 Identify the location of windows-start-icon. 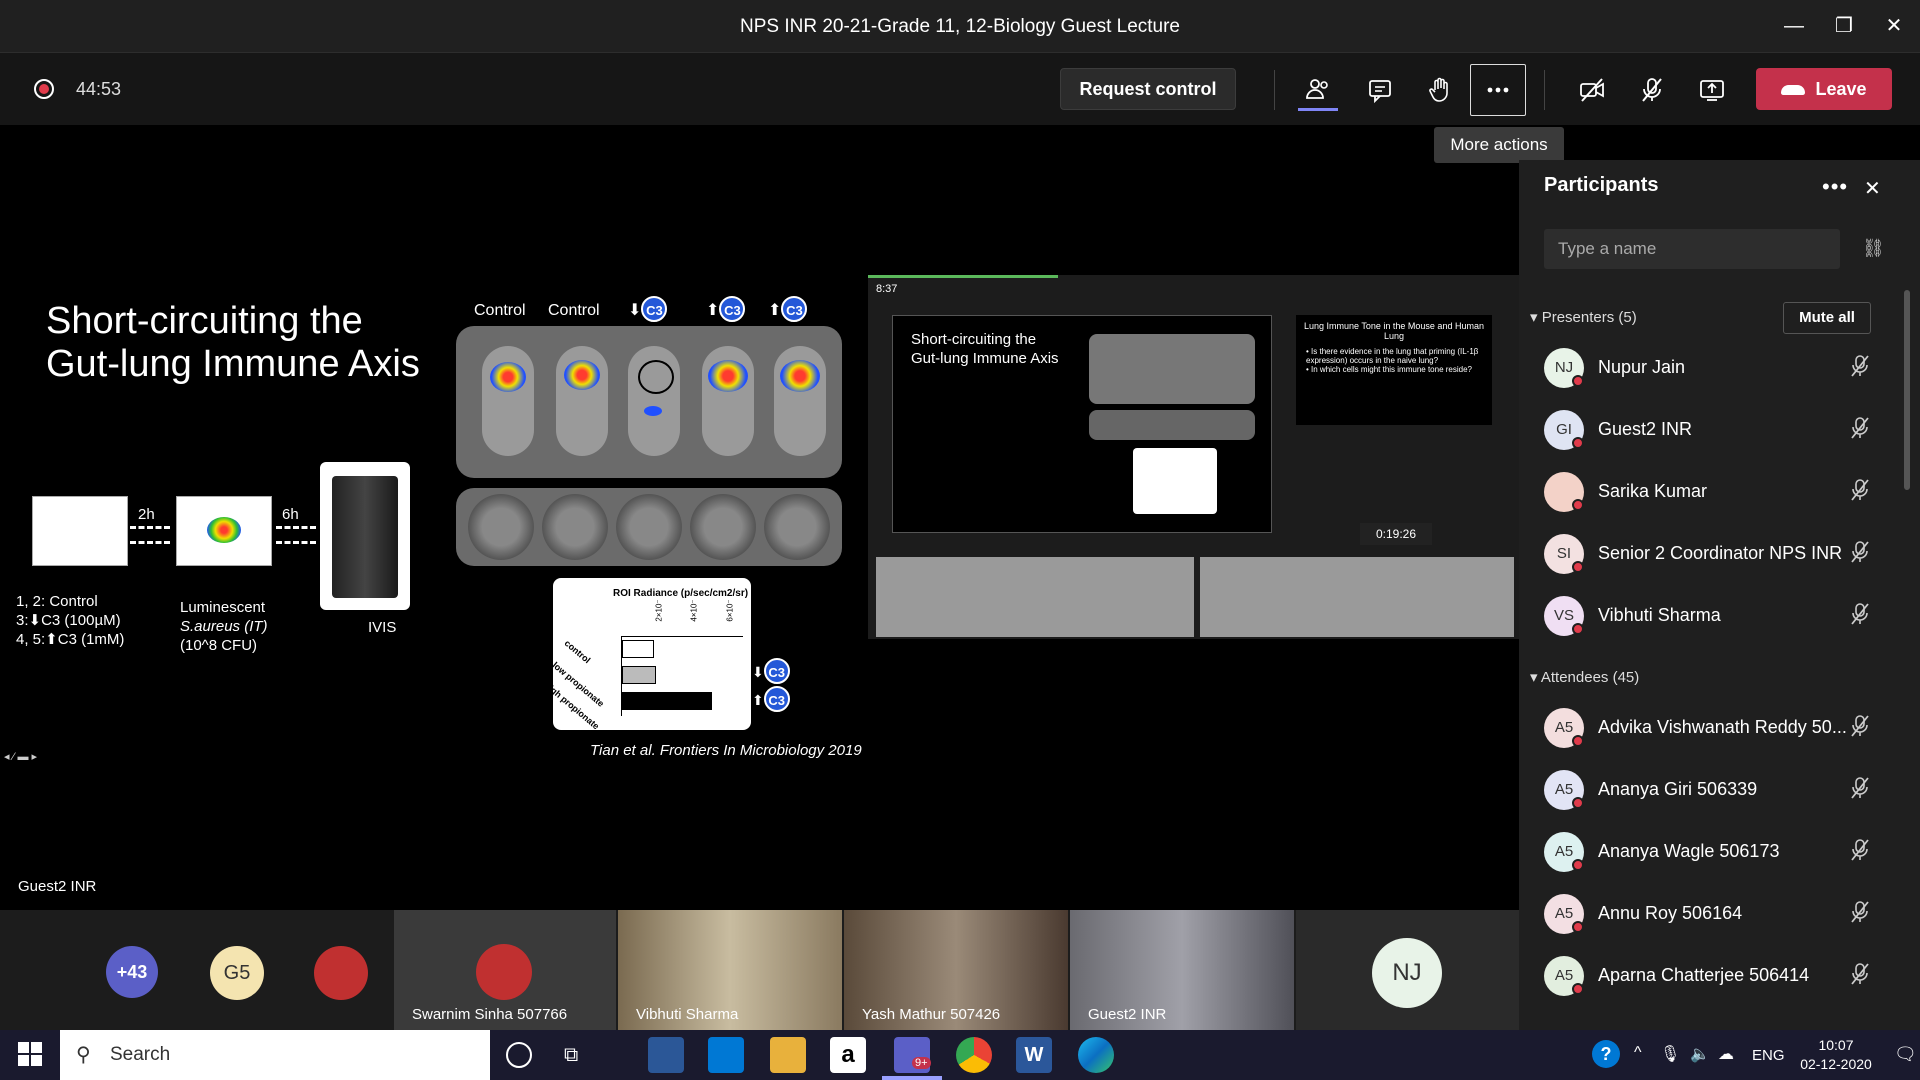
(30, 1054).